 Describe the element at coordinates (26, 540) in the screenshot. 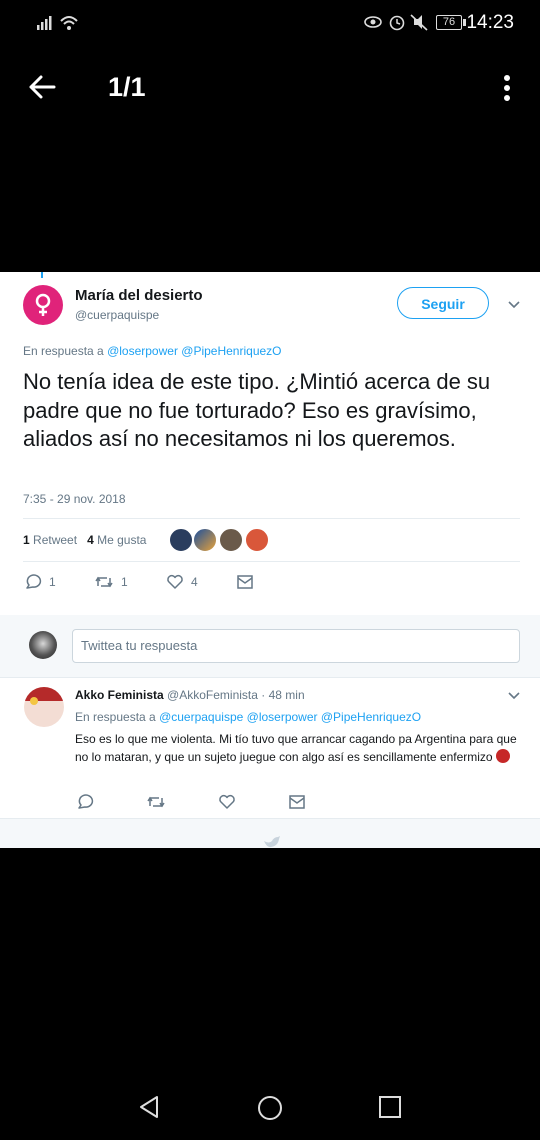

I see `retweets-count: 1` at that location.